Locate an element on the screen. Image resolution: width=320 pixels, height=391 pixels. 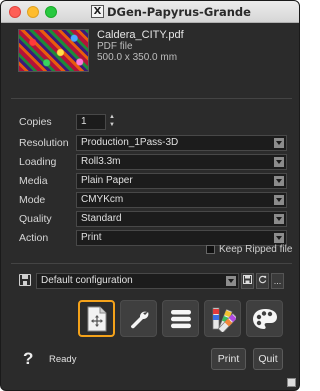
copies-up-arrow-icon: ▲ is located at coordinates (112, 117).